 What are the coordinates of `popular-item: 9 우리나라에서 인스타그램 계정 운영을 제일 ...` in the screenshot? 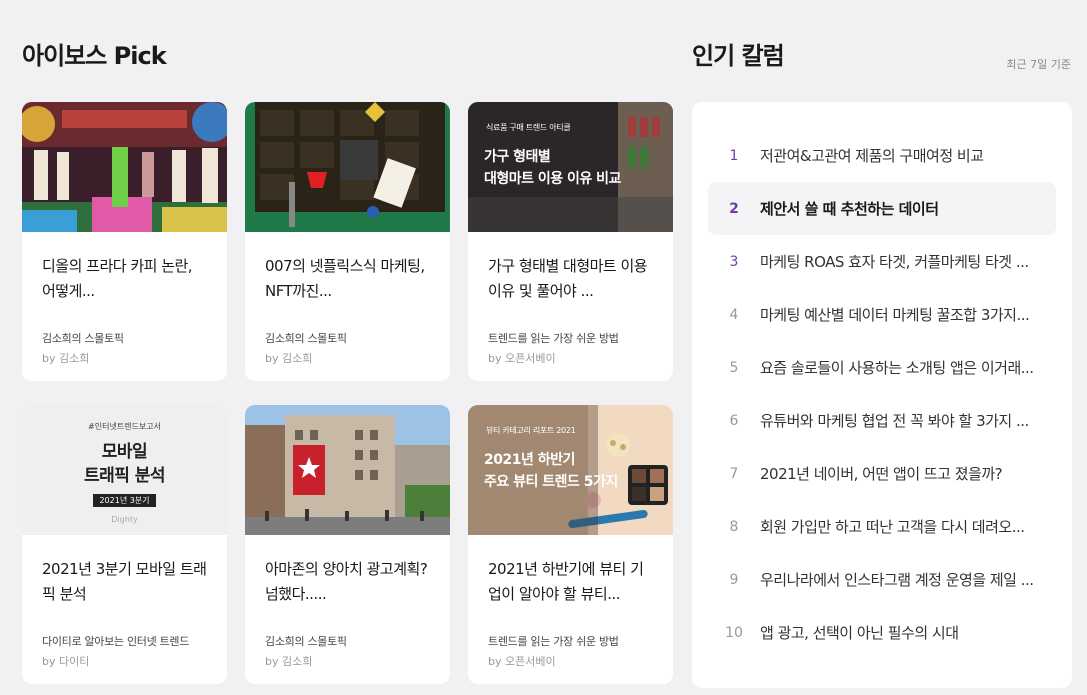 It's located at (882, 579).